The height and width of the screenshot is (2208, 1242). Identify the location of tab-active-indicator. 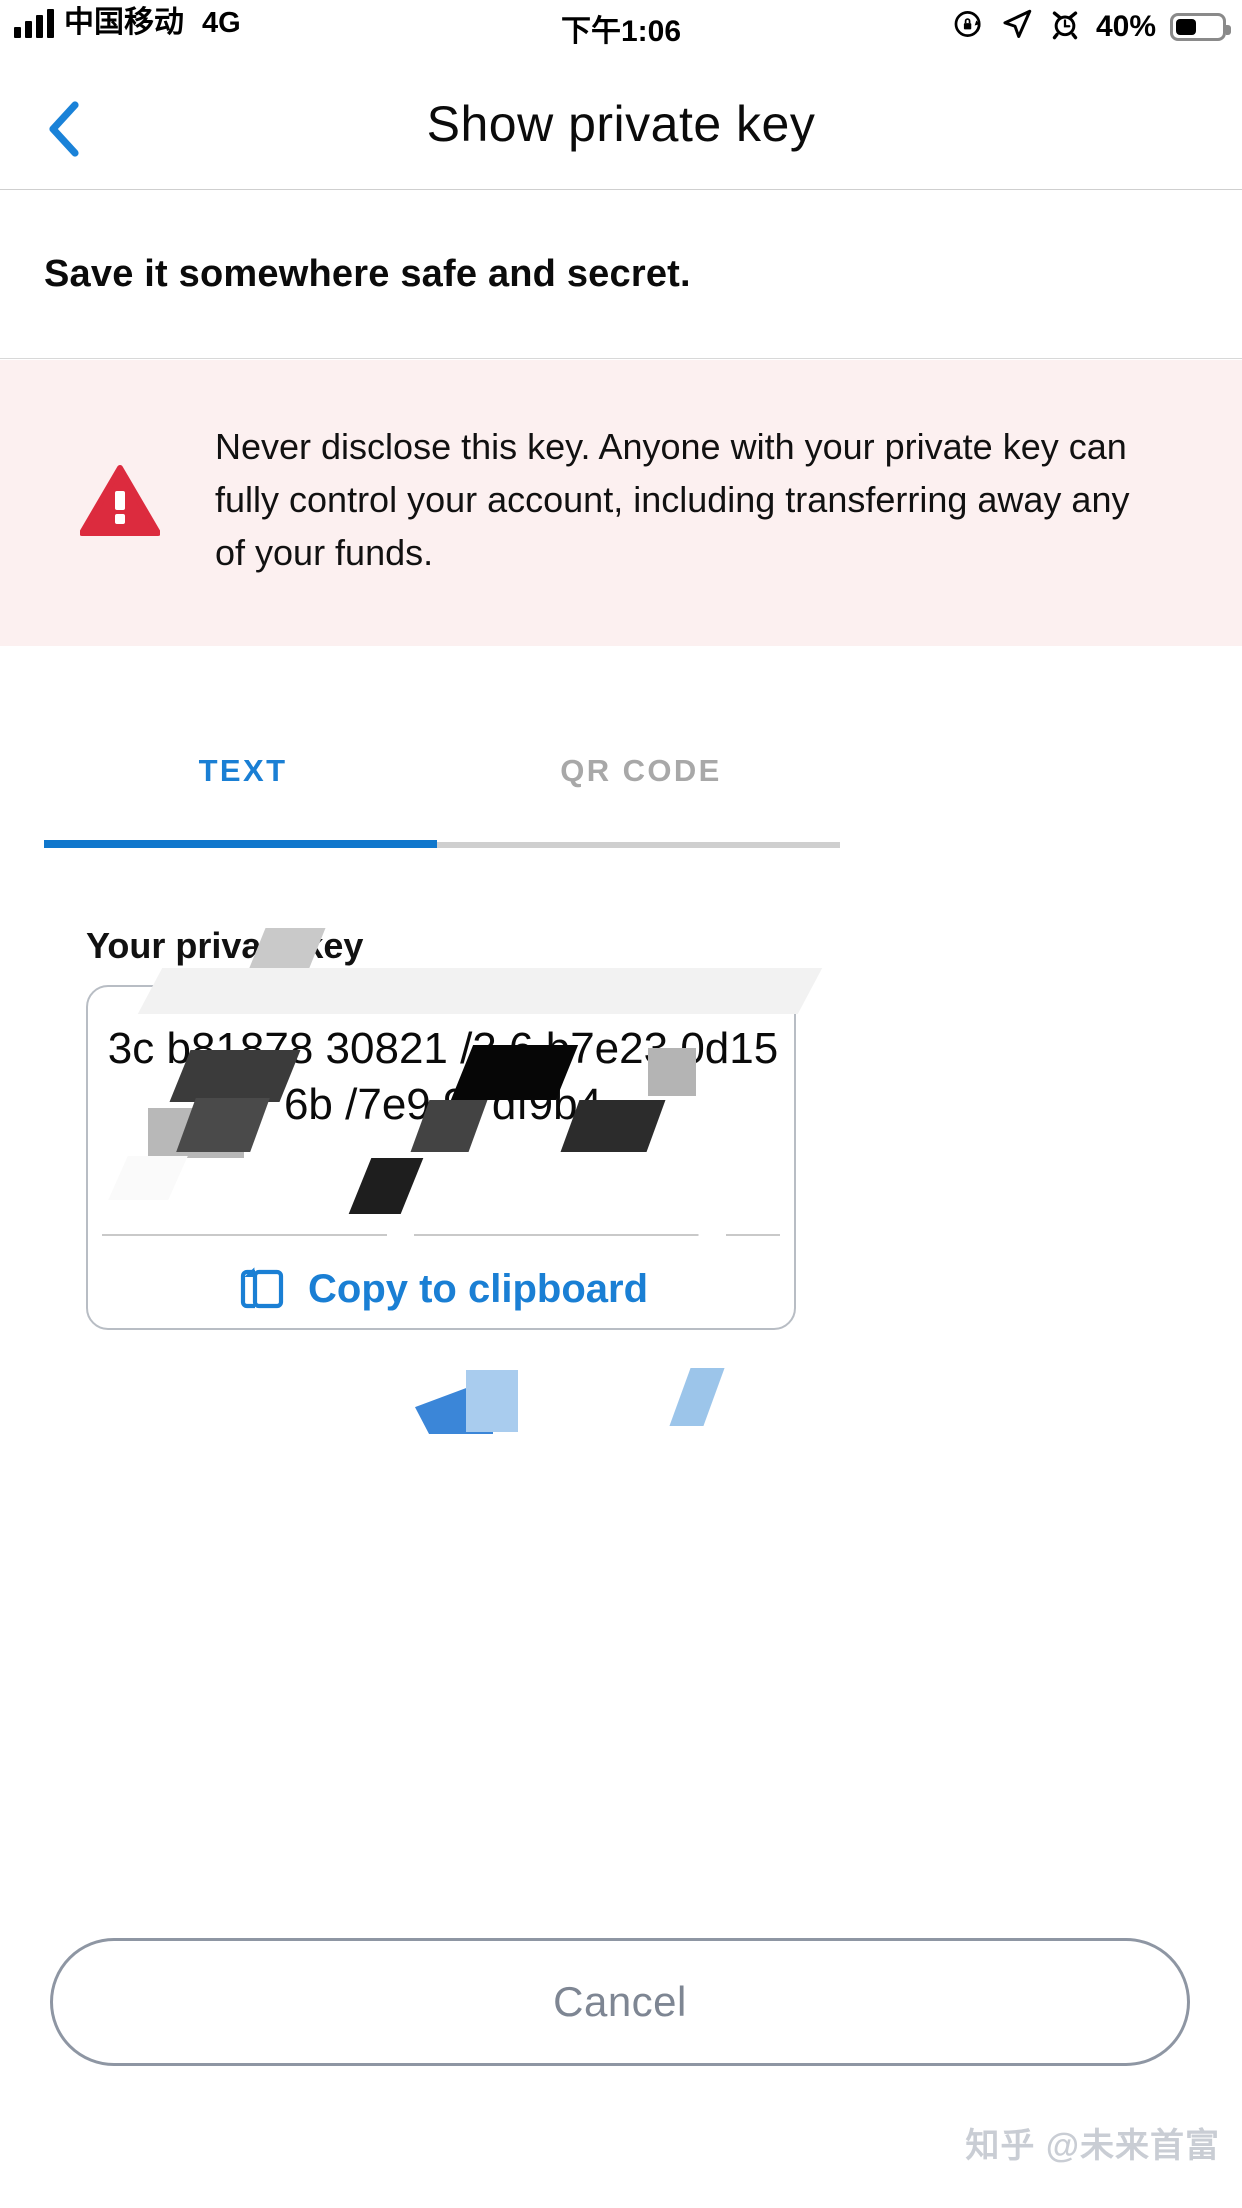
(240, 844).